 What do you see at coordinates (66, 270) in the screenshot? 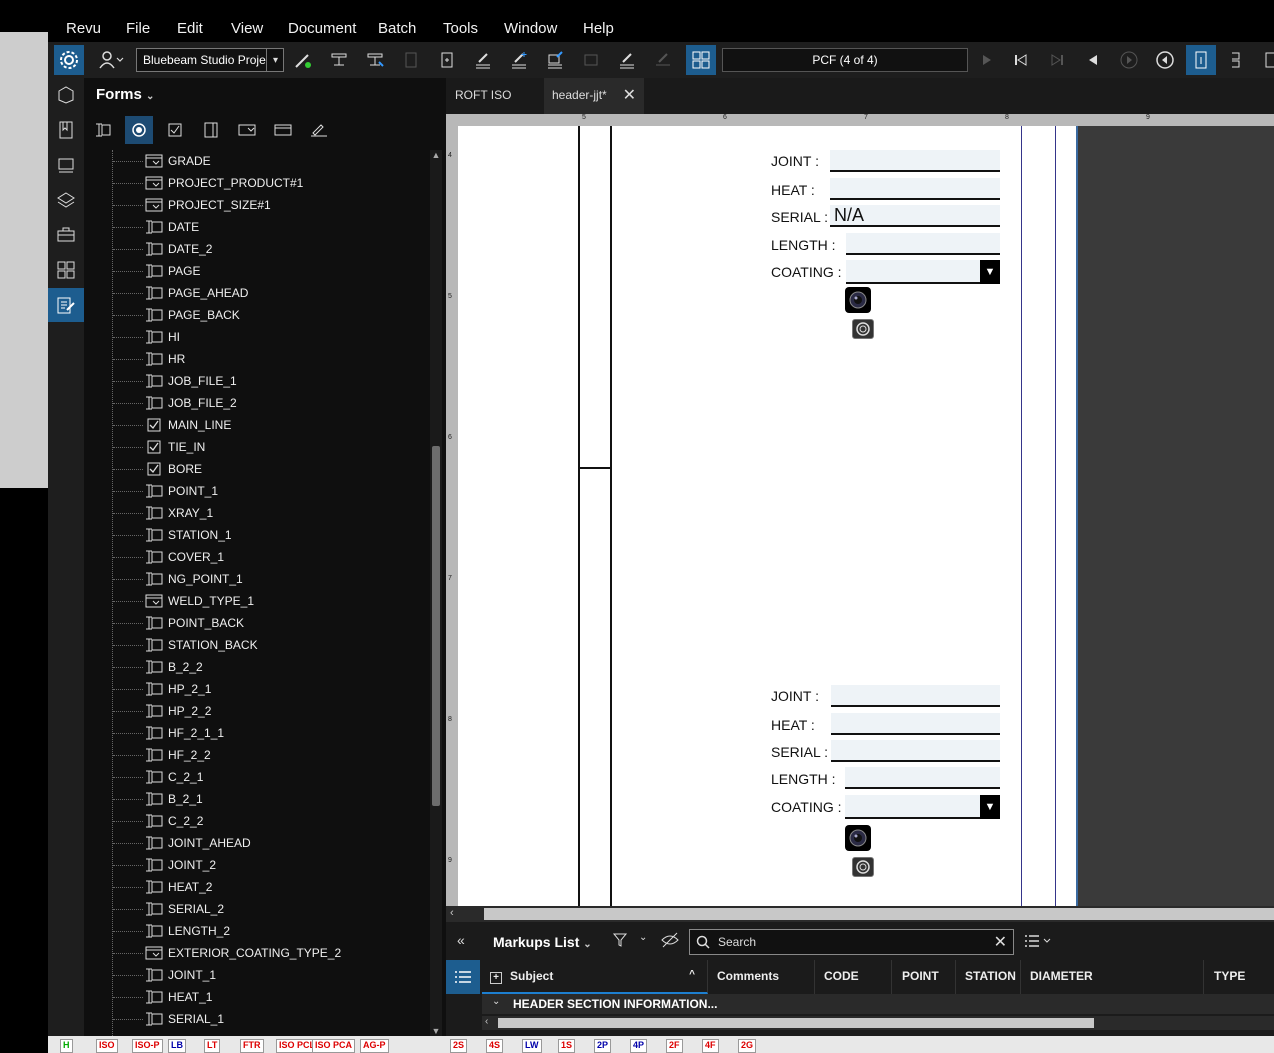
I see `thumbnails-icon` at bounding box center [66, 270].